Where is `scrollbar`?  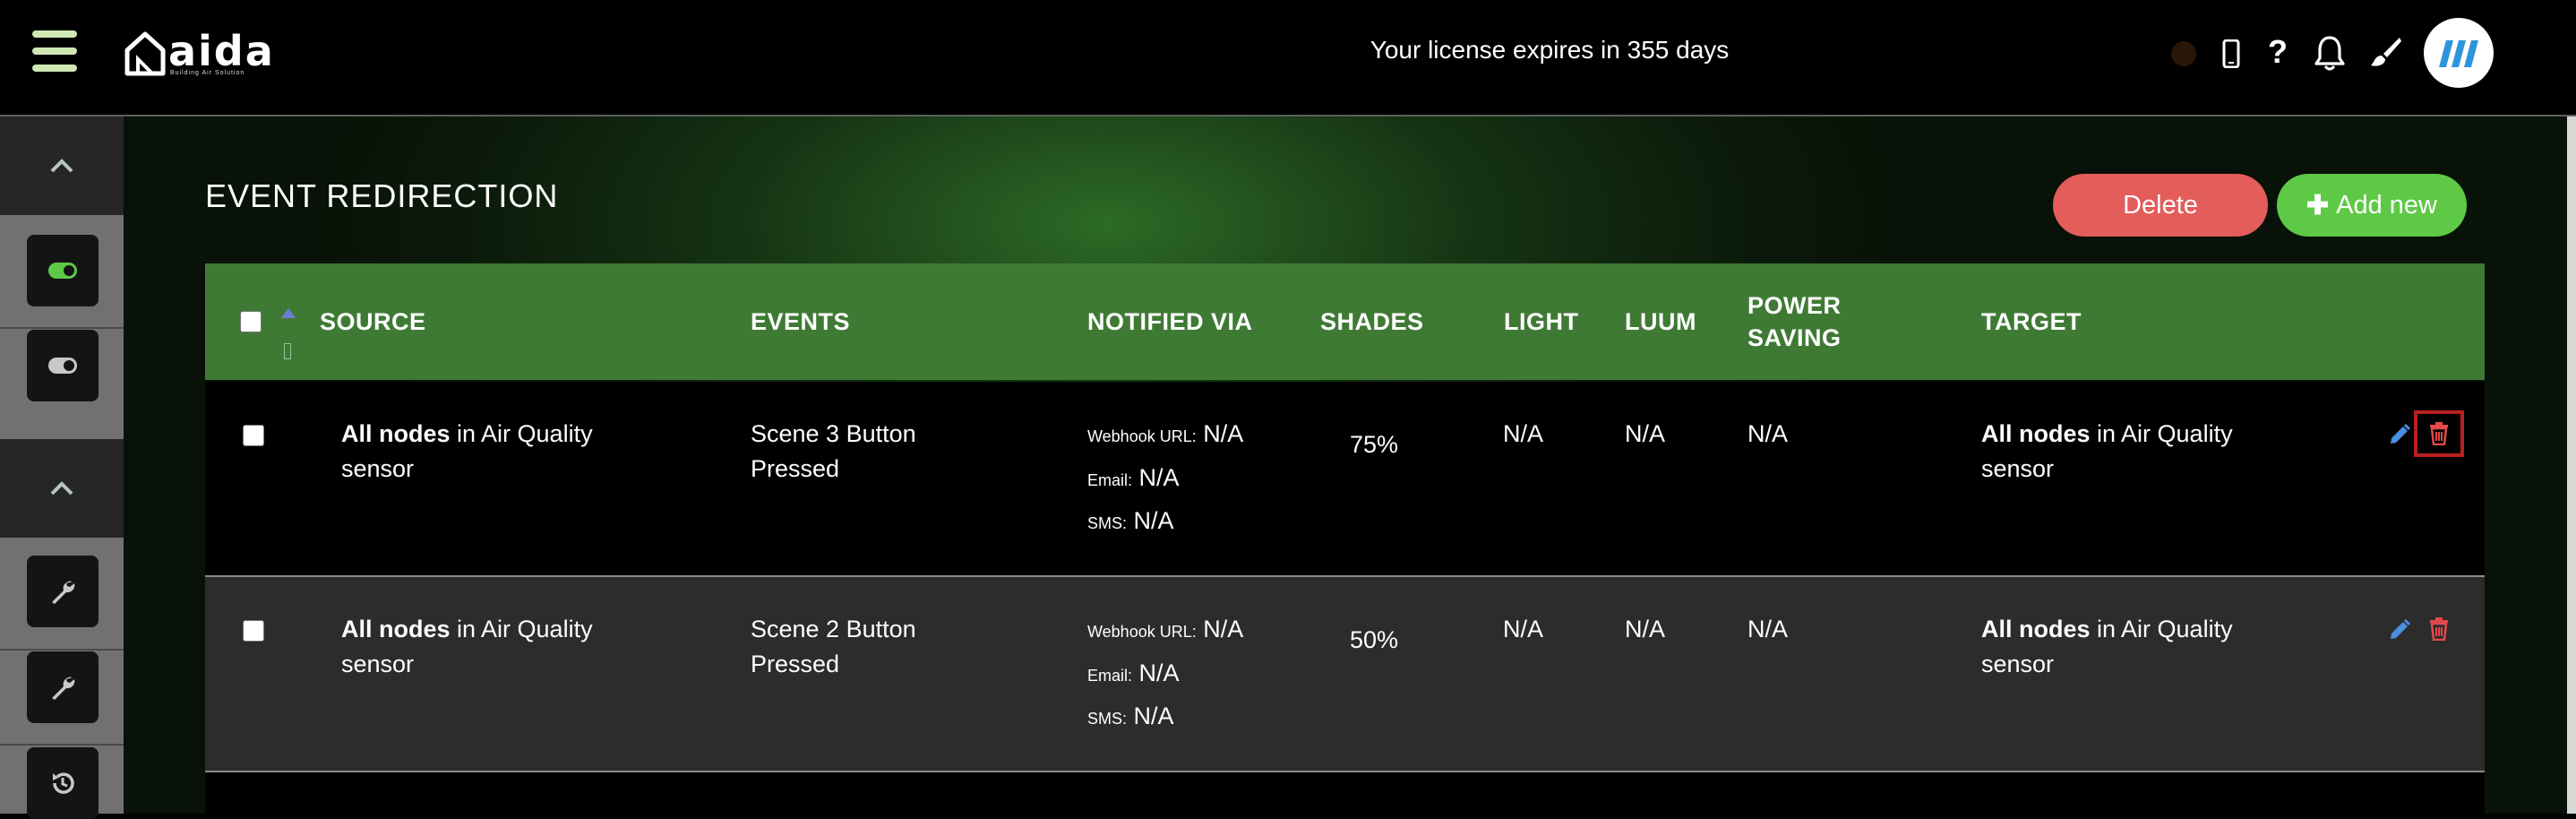 scrollbar is located at coordinates (2571, 465).